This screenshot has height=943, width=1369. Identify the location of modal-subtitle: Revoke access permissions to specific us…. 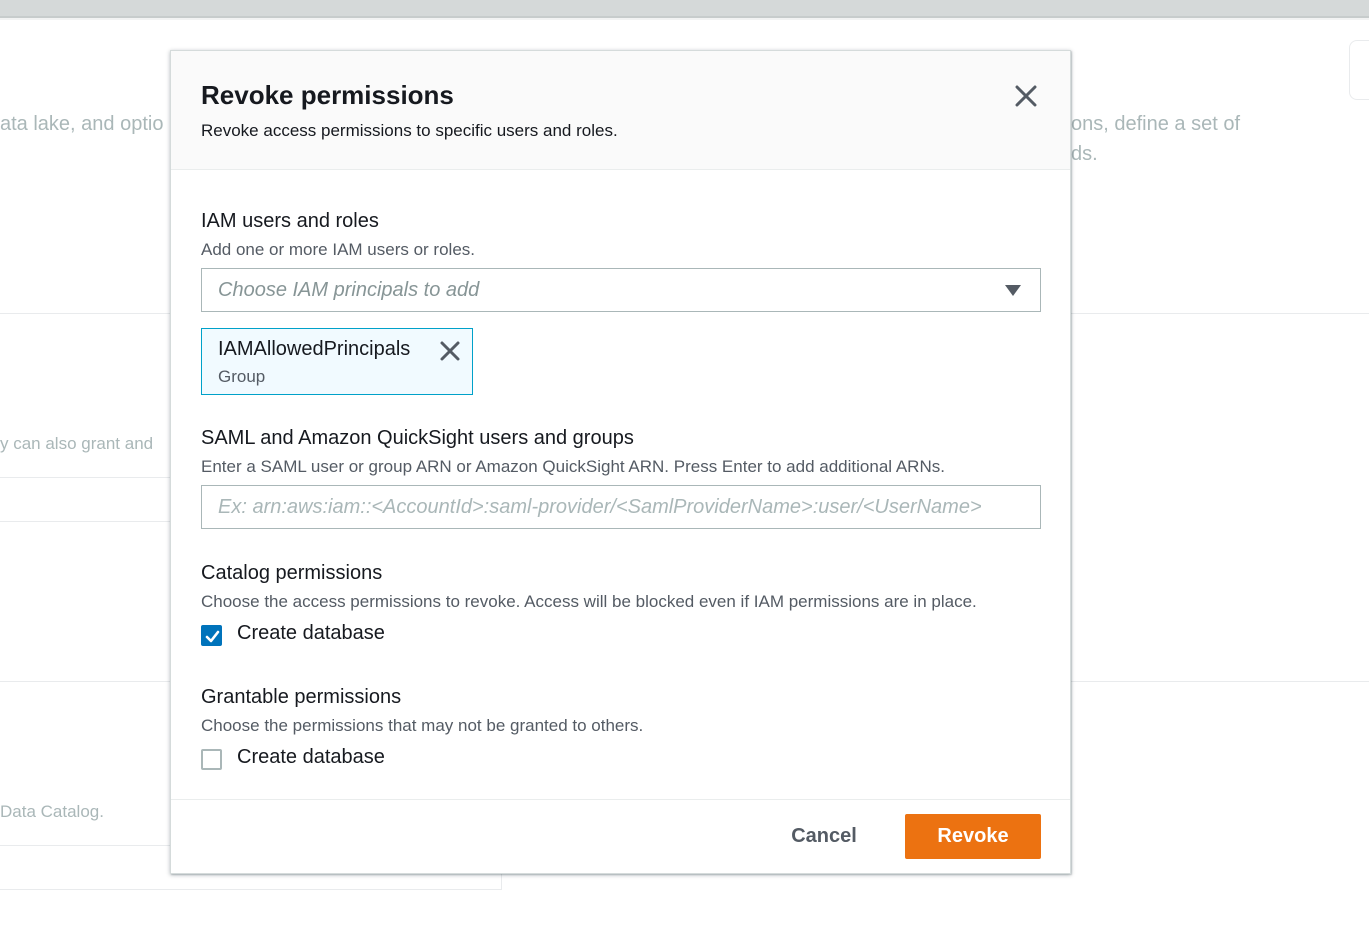
(409, 130).